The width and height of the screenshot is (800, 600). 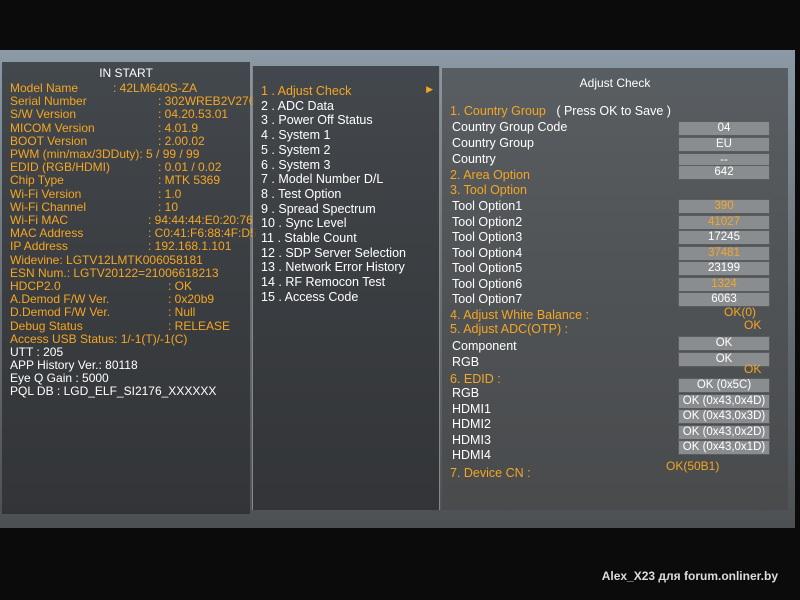 What do you see at coordinates (48, 206) in the screenshot?
I see `info-label: Wi-Fi Channel` at bounding box center [48, 206].